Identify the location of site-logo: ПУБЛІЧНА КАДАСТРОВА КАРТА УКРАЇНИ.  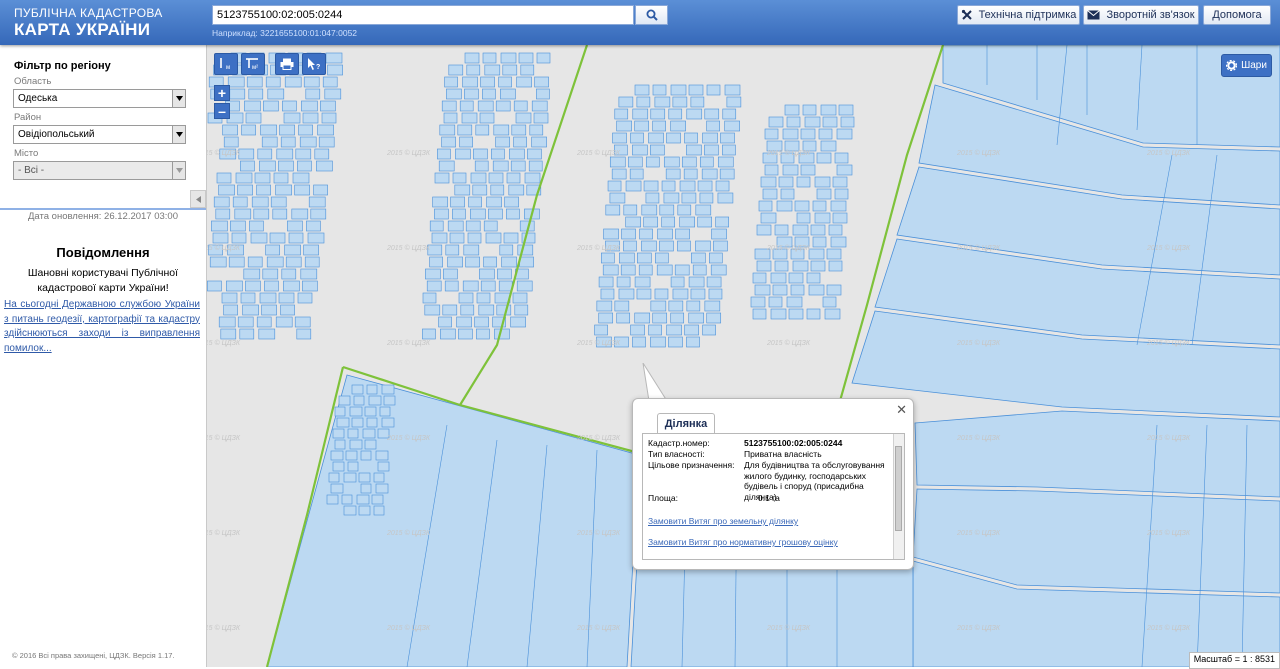
(88, 22).